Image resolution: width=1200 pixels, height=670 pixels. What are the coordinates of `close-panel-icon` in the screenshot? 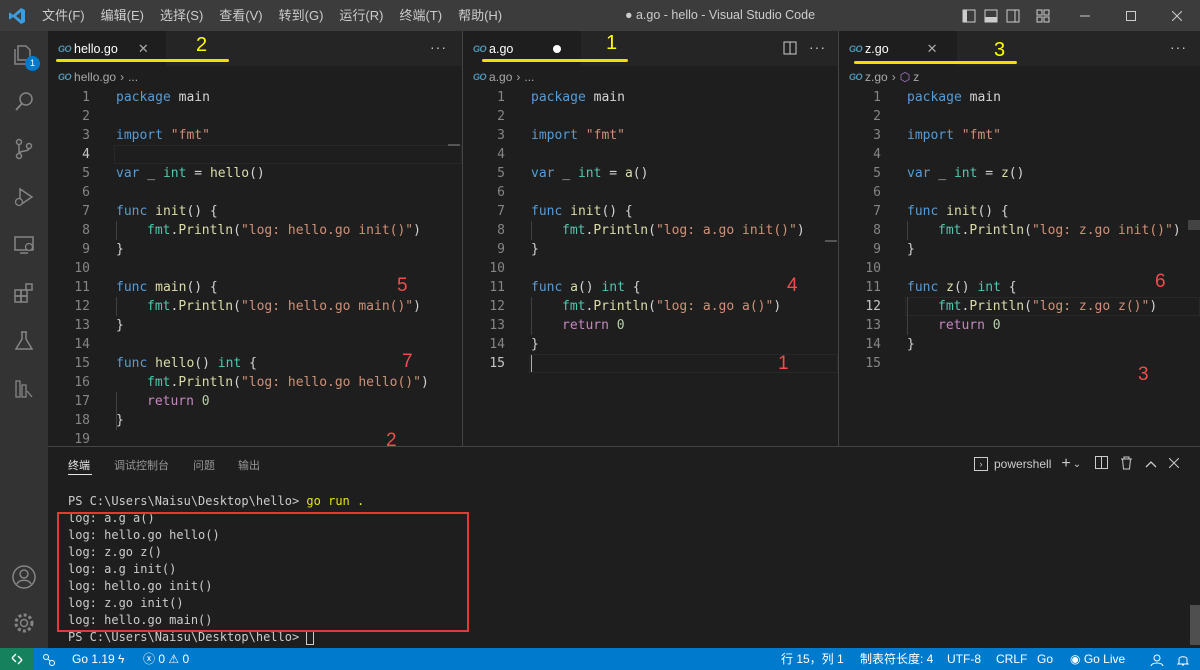 It's located at (1174, 464).